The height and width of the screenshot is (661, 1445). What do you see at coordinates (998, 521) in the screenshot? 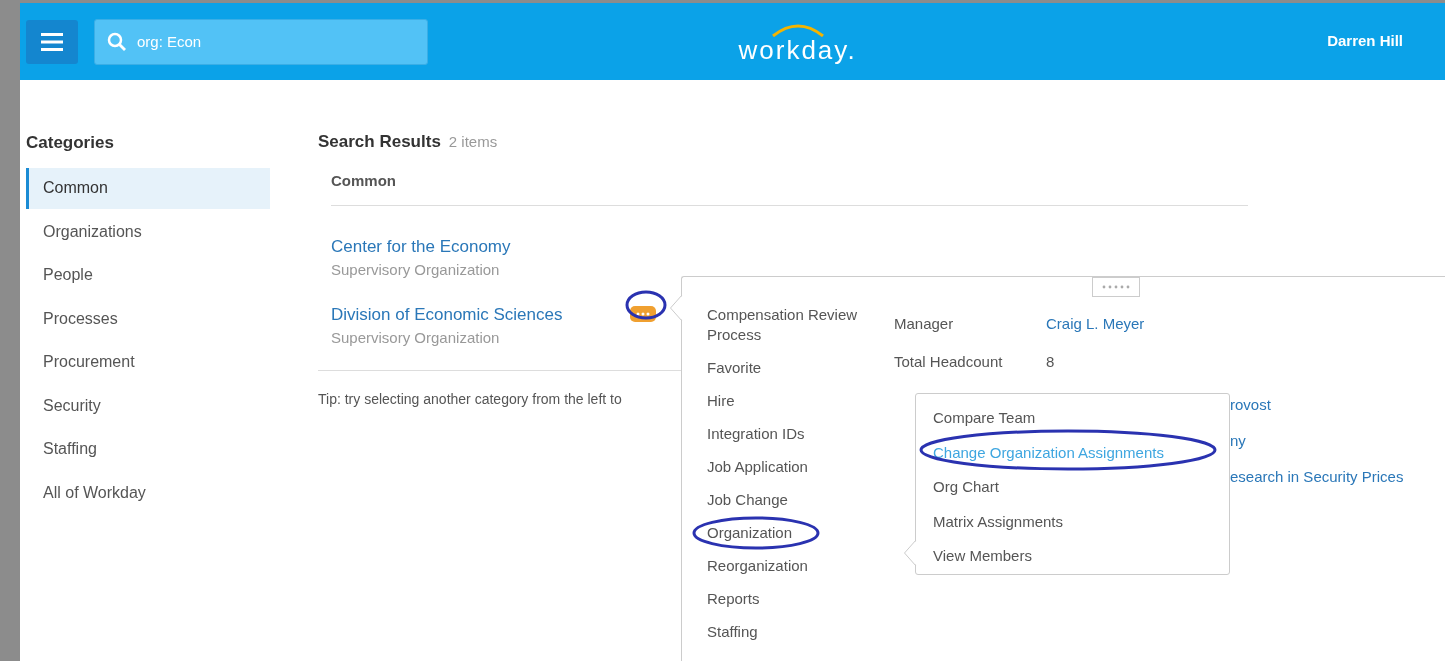
I see `submenu-item: Matrix Assignments` at bounding box center [998, 521].